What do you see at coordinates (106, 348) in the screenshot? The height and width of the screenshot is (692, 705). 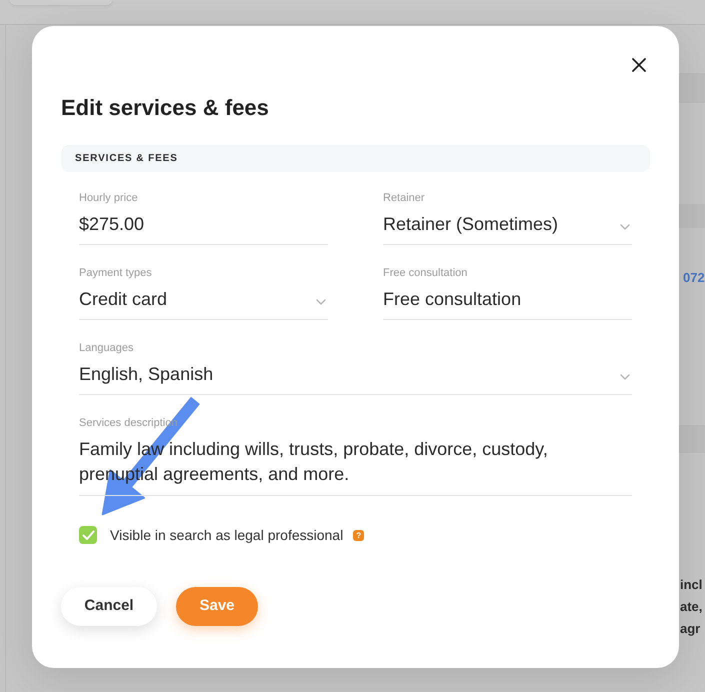 I see `field-label: Languages` at bounding box center [106, 348].